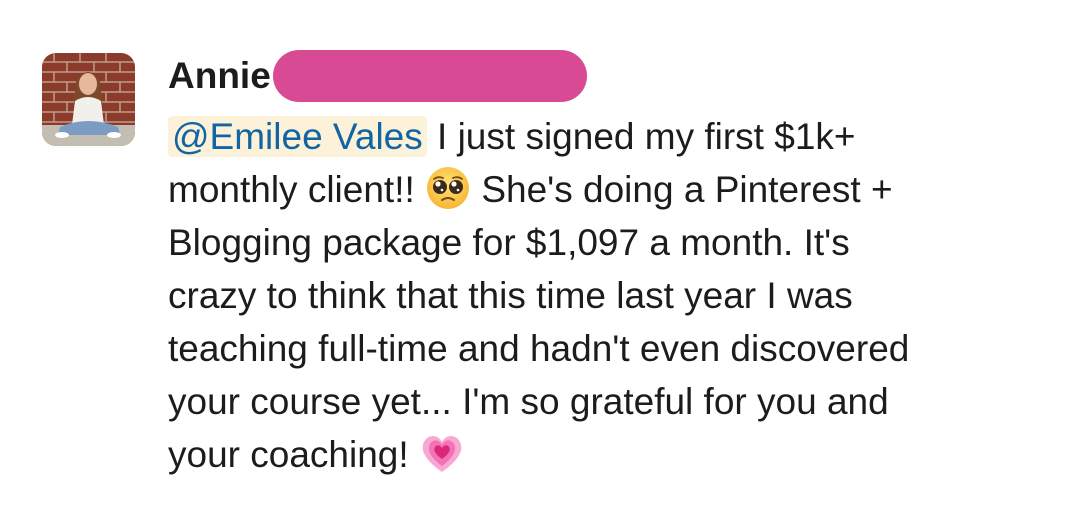 This screenshot has width=1080, height=522. I want to click on user-mention: @Emilee Vales, so click(297, 136).